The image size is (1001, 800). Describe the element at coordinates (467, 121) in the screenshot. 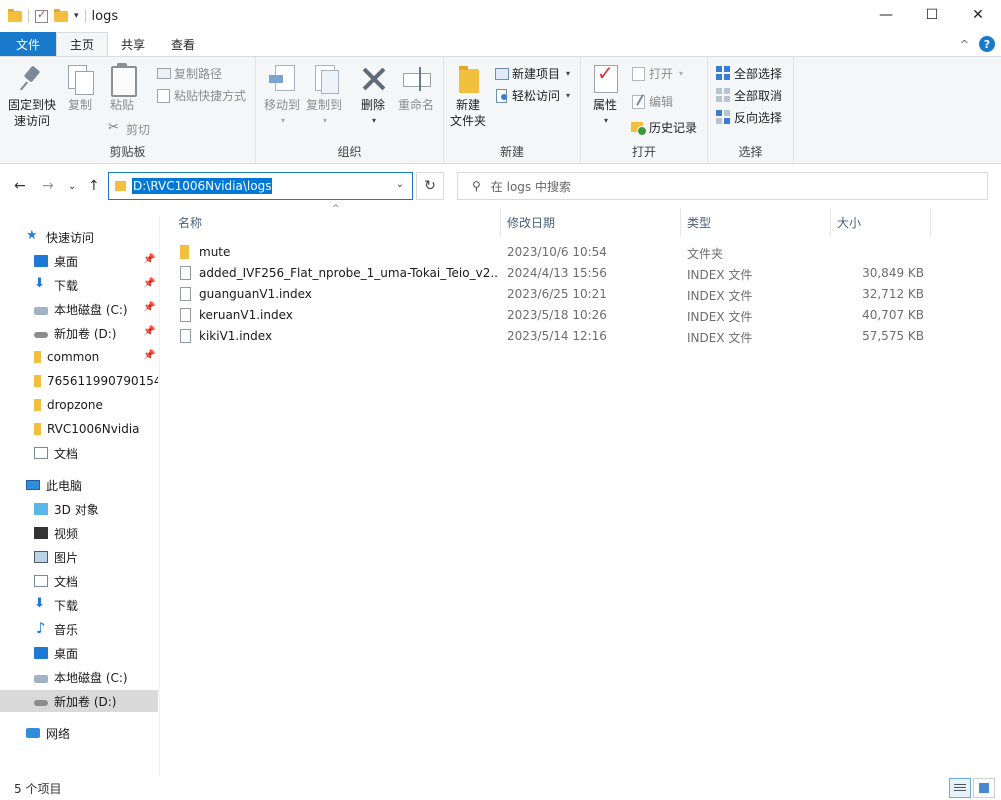

I see `new-folder-label-line2: 文件夹` at that location.